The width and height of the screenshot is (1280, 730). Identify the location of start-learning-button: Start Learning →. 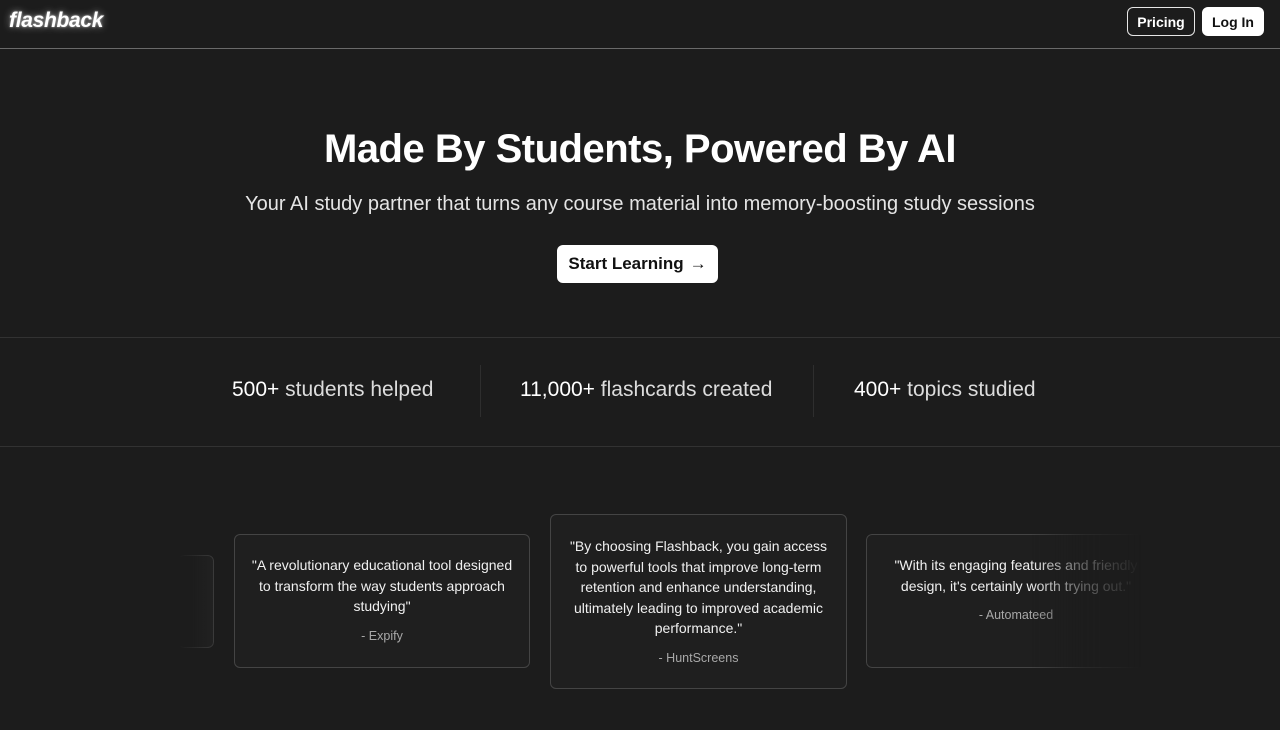
(637, 264).